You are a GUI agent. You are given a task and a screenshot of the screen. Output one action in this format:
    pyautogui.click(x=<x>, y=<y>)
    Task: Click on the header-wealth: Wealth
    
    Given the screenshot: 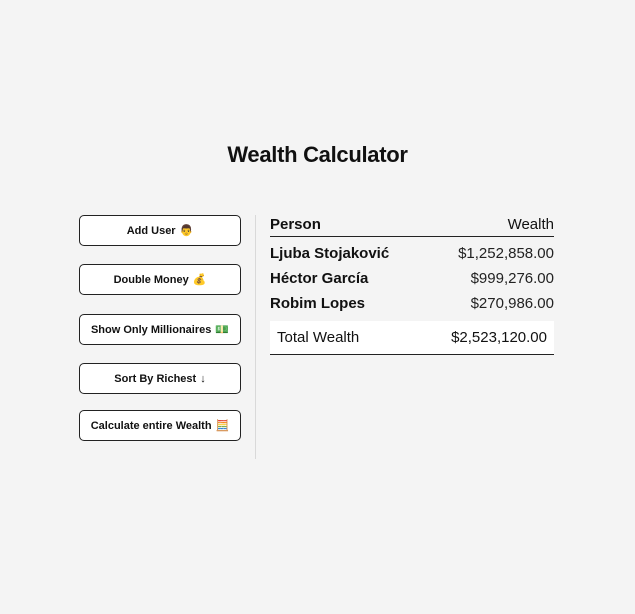 What is the action you would take?
    pyautogui.click(x=530, y=224)
    